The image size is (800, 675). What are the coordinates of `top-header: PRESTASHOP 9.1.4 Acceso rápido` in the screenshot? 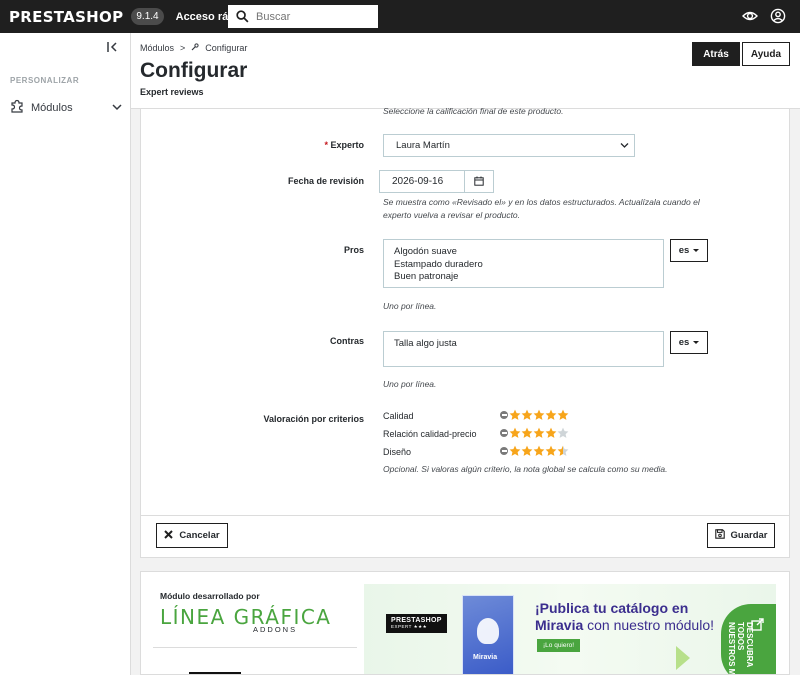 It's located at (400, 16).